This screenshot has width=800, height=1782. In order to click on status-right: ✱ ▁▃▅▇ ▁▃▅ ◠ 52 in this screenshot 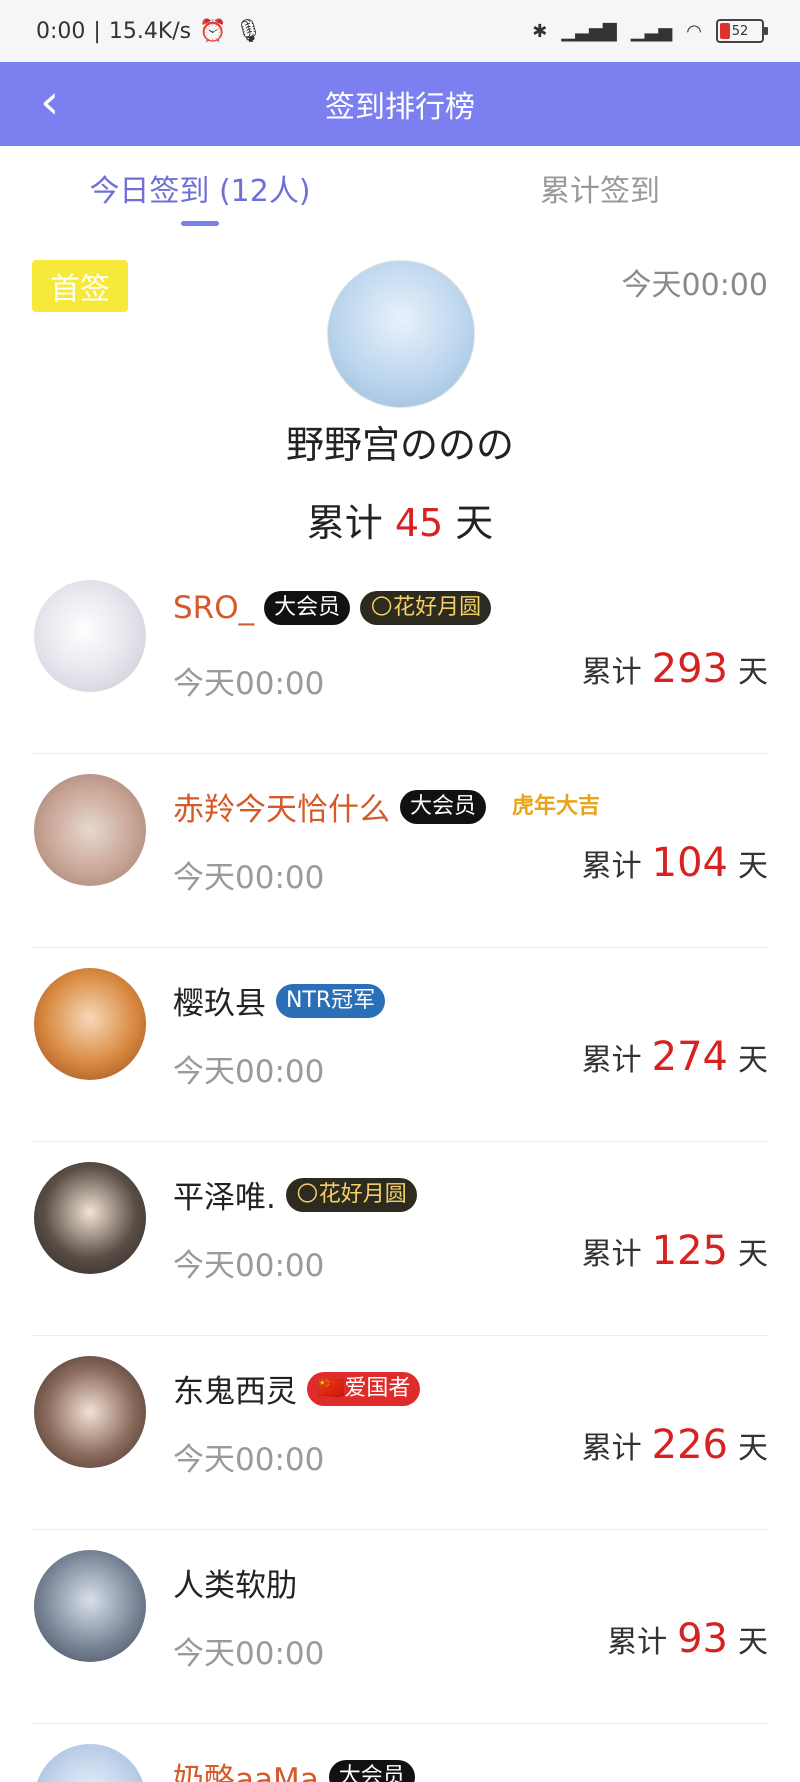, I will do `click(648, 31)`.